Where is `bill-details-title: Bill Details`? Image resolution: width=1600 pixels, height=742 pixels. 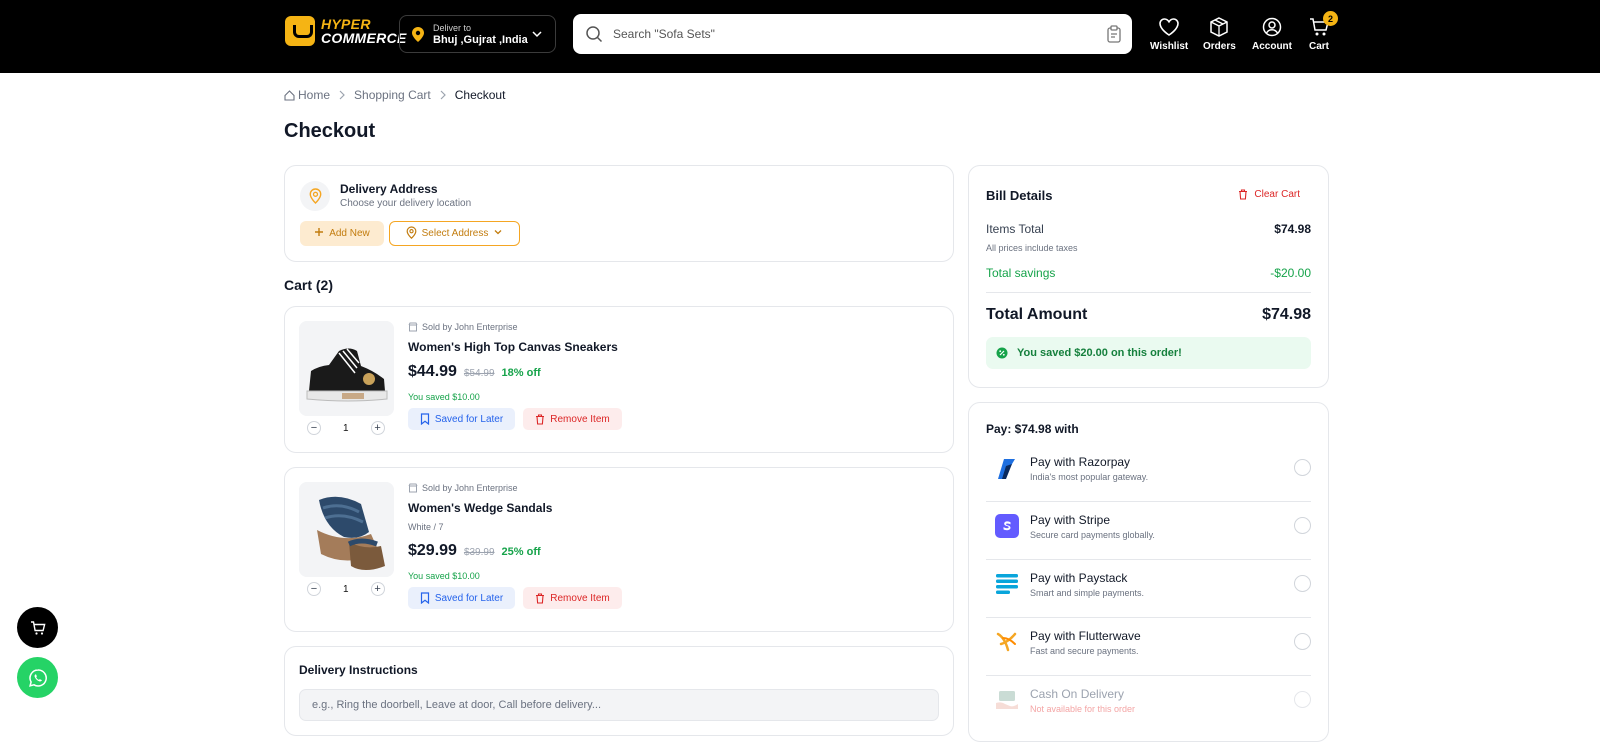
bill-details-title: Bill Details is located at coordinates (1019, 195).